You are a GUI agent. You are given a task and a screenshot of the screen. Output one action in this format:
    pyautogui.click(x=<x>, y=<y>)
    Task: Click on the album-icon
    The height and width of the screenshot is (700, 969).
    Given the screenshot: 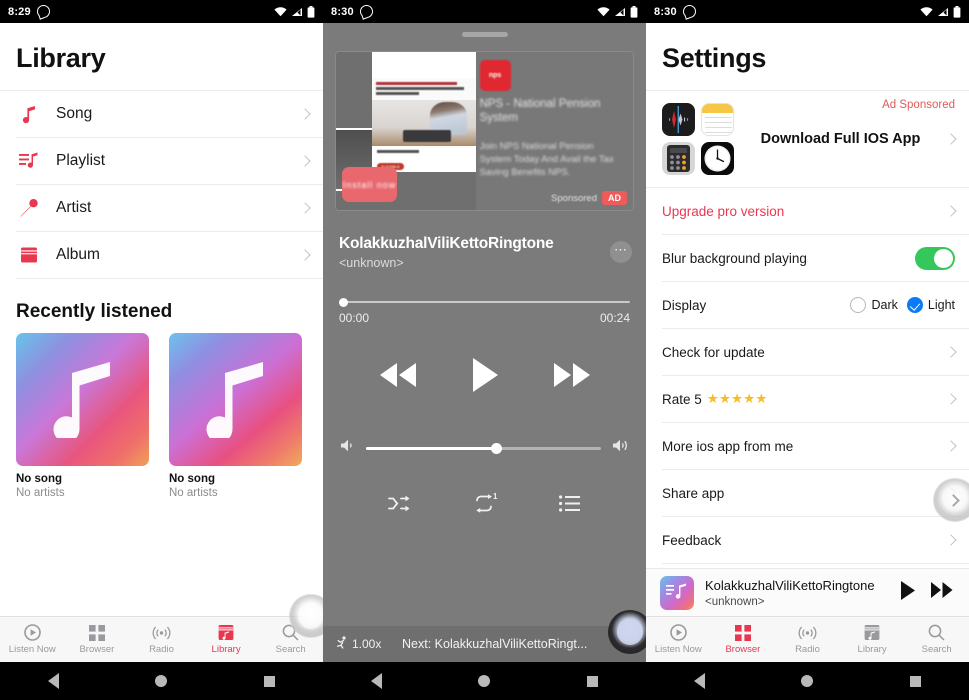 What is the action you would take?
    pyautogui.click(x=29, y=255)
    